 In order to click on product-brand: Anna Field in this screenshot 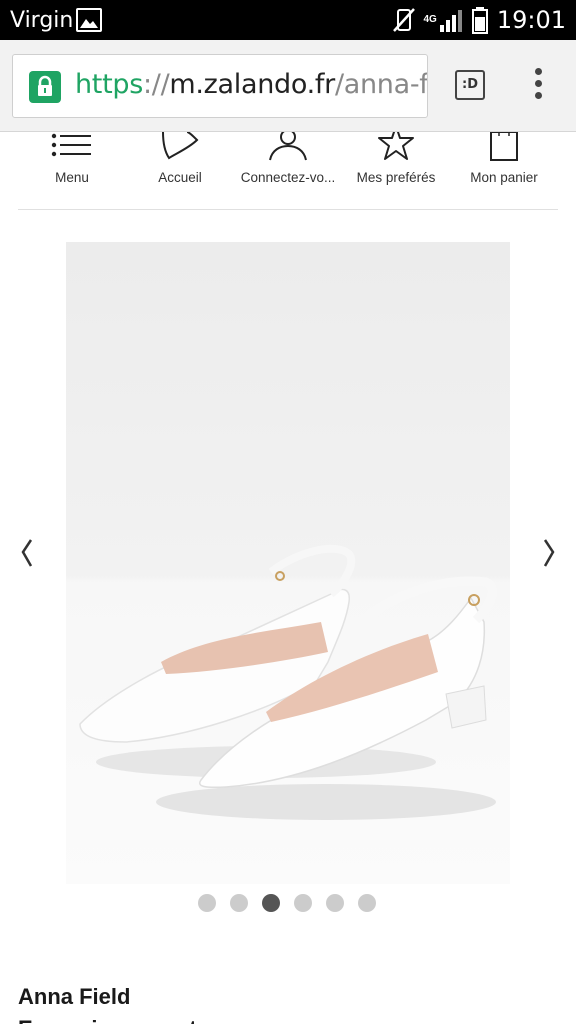, I will do `click(74, 997)`.